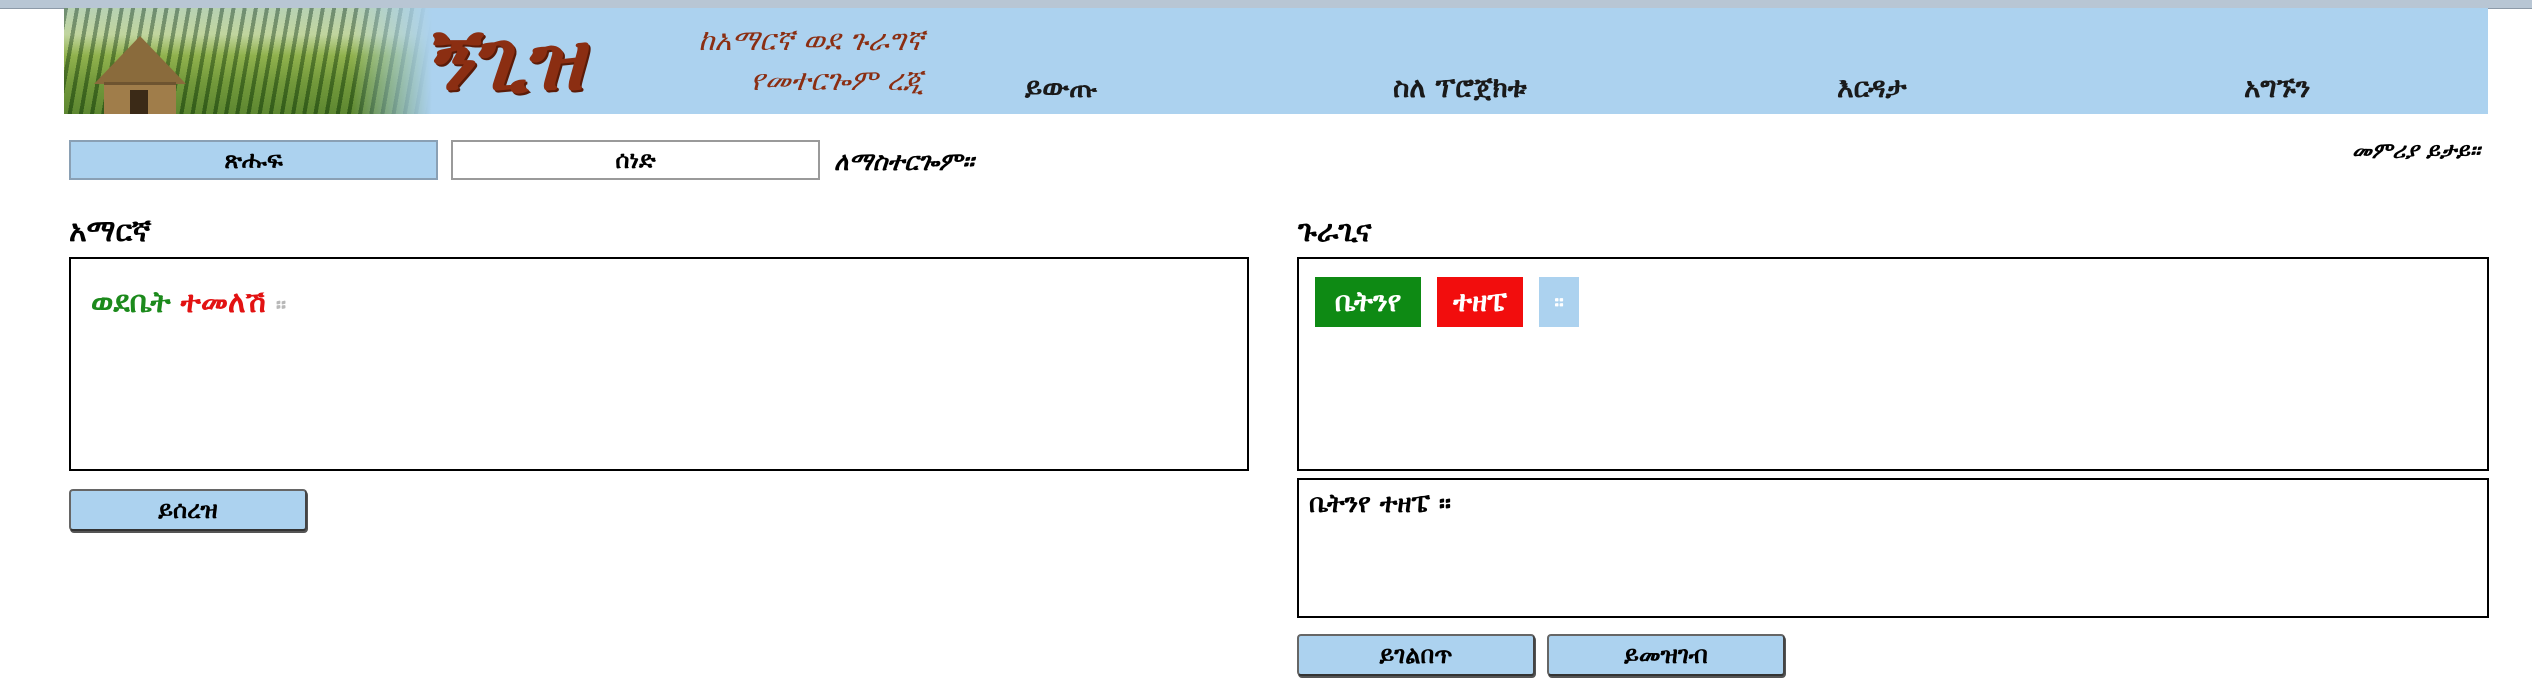  I want to click on logo-text: ኝጊዝ, so click(509, 60).